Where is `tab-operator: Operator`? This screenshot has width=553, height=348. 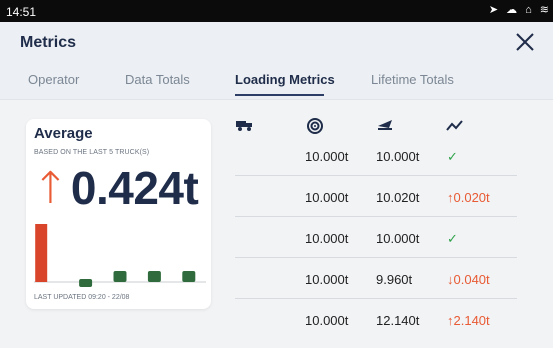
tab-operator: Operator is located at coordinates (53, 79).